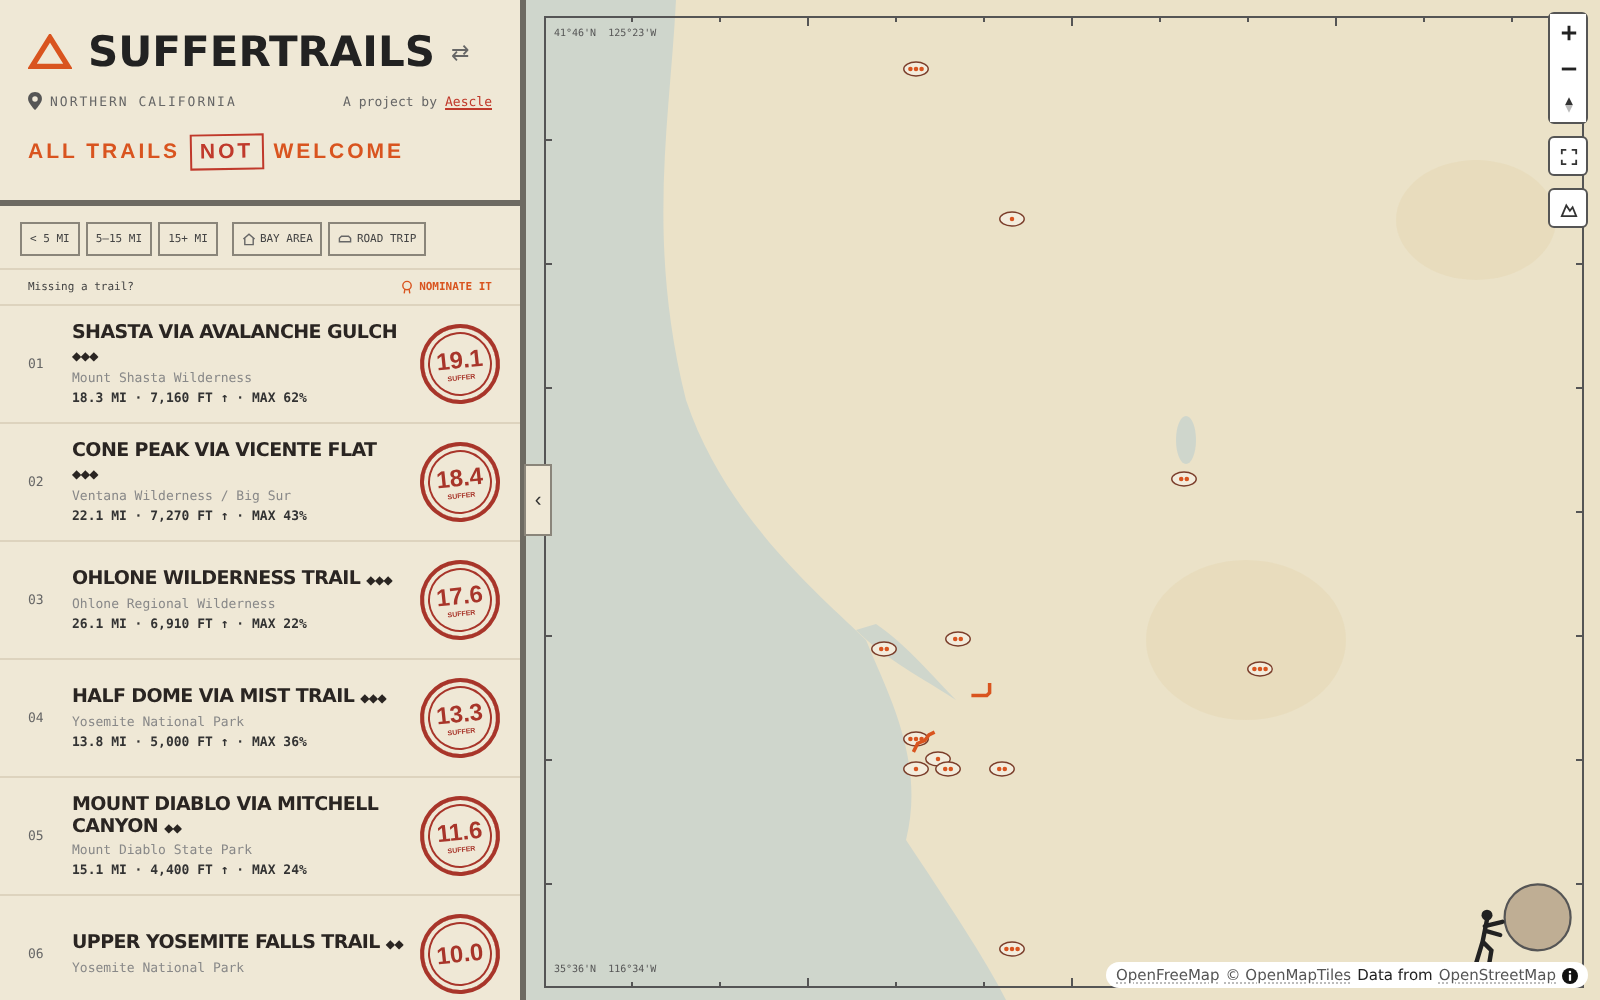 This screenshot has width=1600, height=1000. I want to click on location-pin-icon, so click(35, 101).